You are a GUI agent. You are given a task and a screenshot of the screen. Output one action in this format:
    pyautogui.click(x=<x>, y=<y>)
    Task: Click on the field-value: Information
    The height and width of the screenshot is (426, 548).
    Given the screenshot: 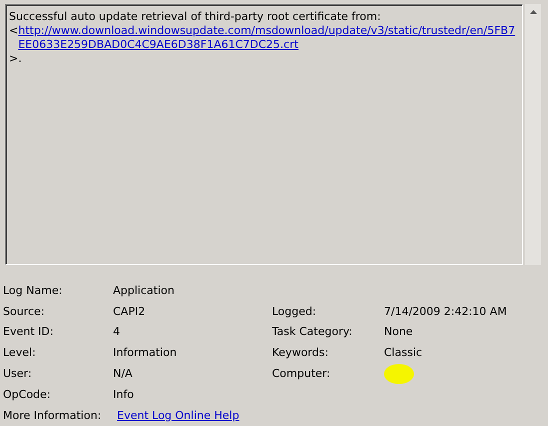 What is the action you would take?
    pyautogui.click(x=145, y=353)
    